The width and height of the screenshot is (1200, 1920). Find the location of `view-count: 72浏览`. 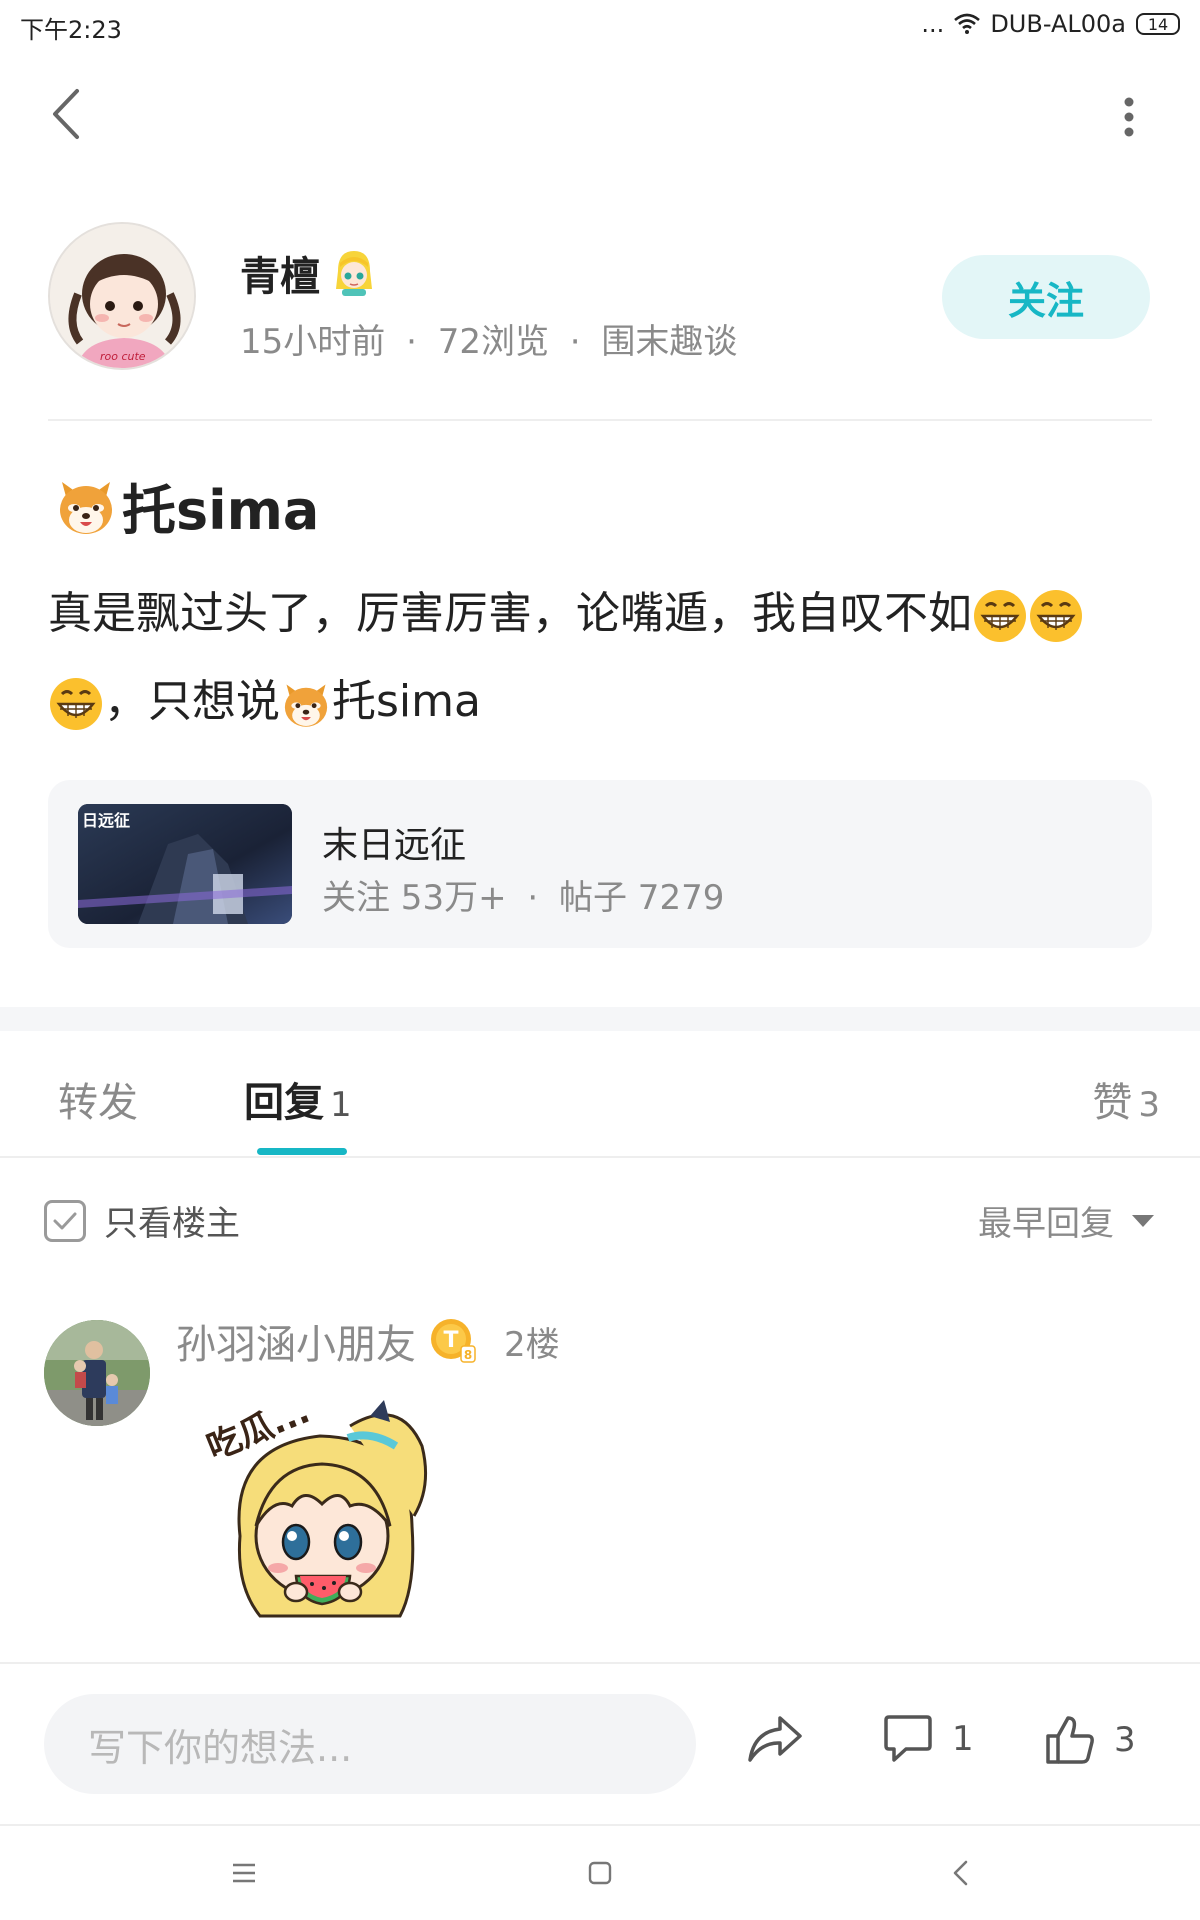

view-count: 72浏览 is located at coordinates (493, 342).